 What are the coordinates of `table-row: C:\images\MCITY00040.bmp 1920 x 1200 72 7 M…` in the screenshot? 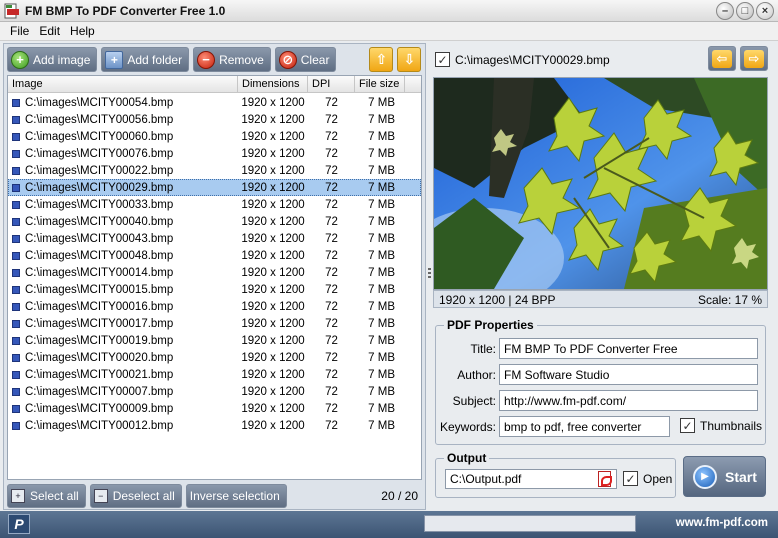 It's located at (214, 221).